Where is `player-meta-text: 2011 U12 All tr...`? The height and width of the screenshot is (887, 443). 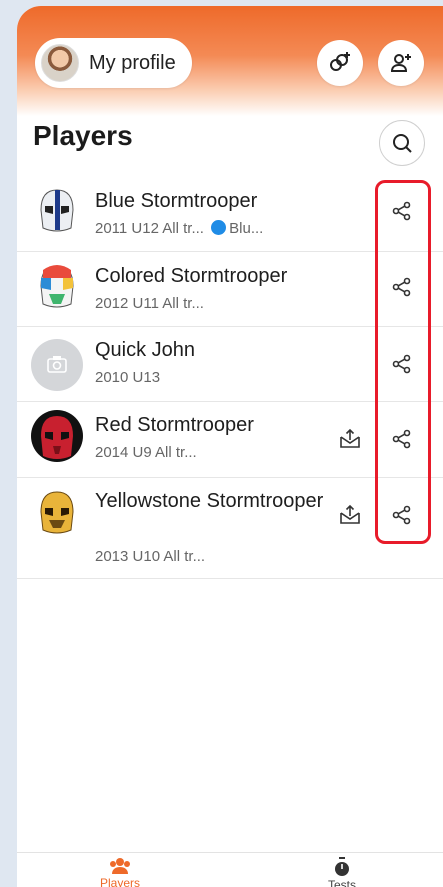
player-meta-text: 2011 U12 All tr... is located at coordinates (149, 228).